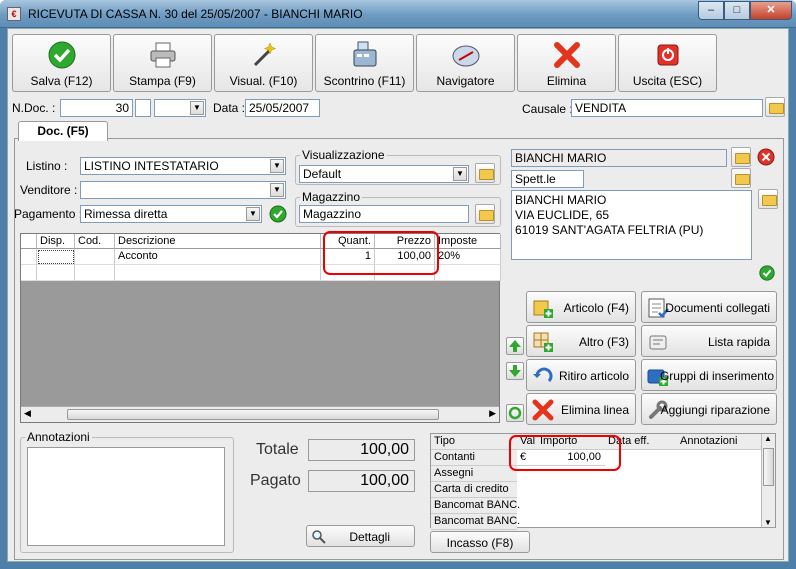  Describe the element at coordinates (143, 108) in the screenshot. I see `ndoc-suffix-input` at that location.